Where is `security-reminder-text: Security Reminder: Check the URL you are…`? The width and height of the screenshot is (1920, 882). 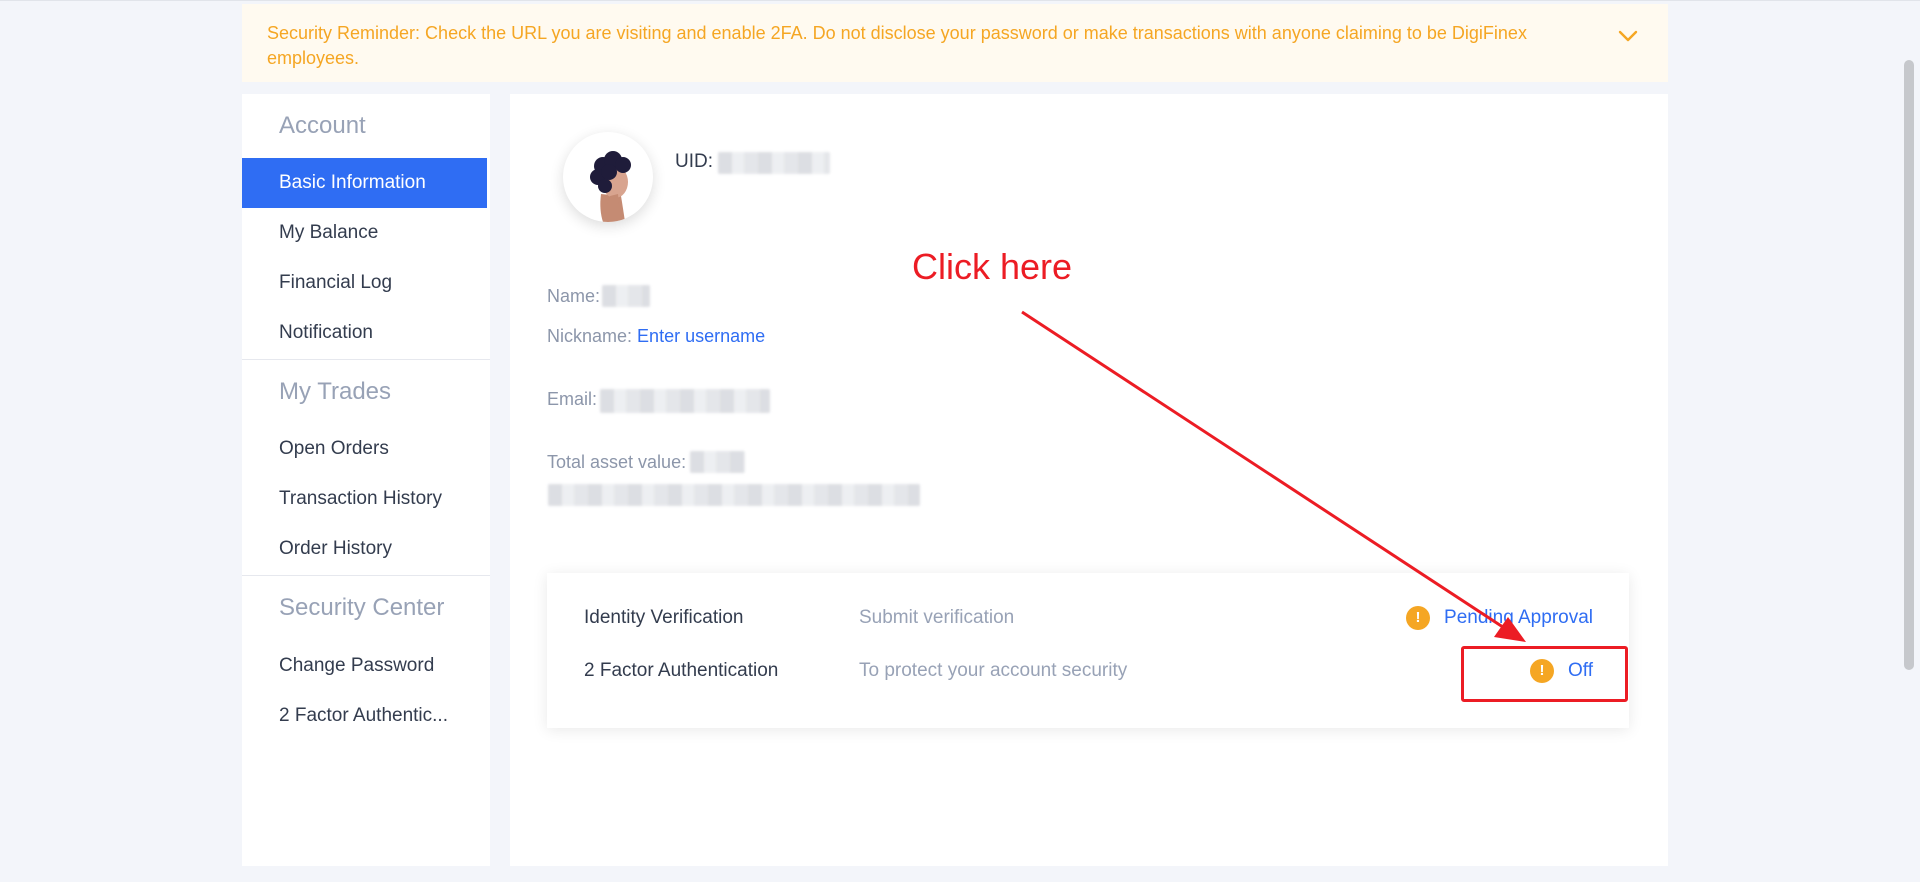
security-reminder-text: Security Reminder: Check the URL you are… is located at coordinates (897, 45).